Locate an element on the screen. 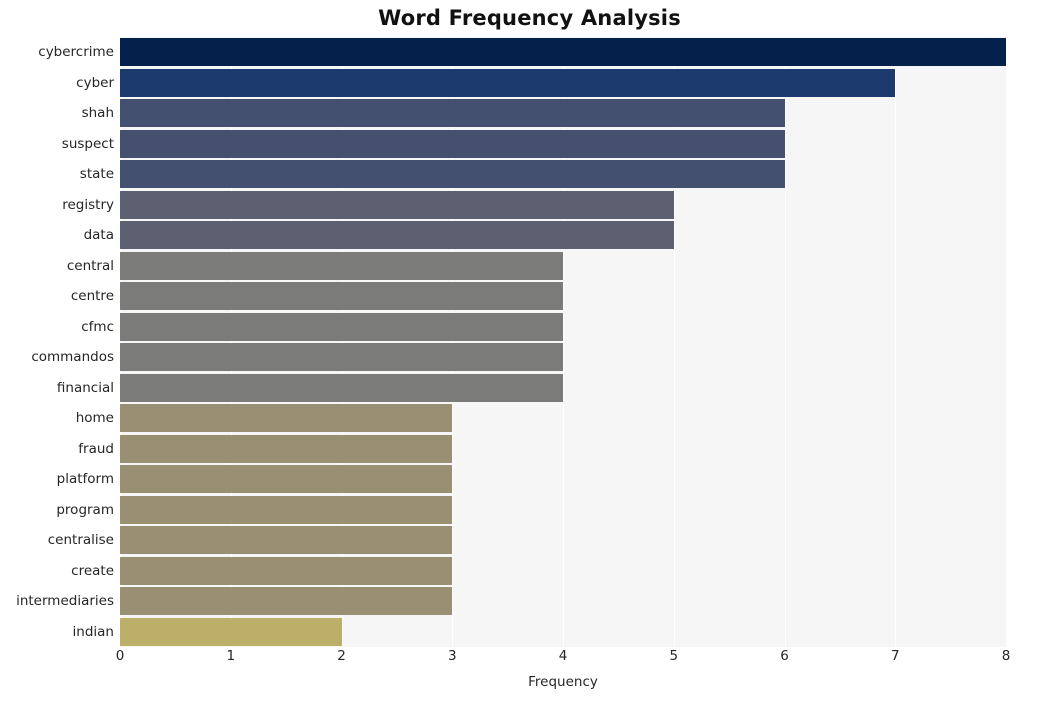  bar-cybercrime is located at coordinates (563, 52).